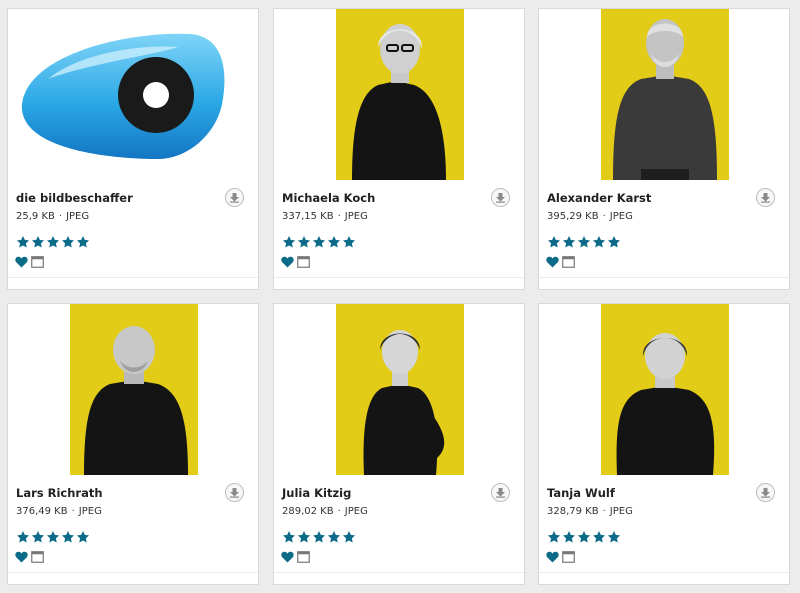  I want to click on asset-meta: 376,49 KB · JPEG, so click(59, 511).